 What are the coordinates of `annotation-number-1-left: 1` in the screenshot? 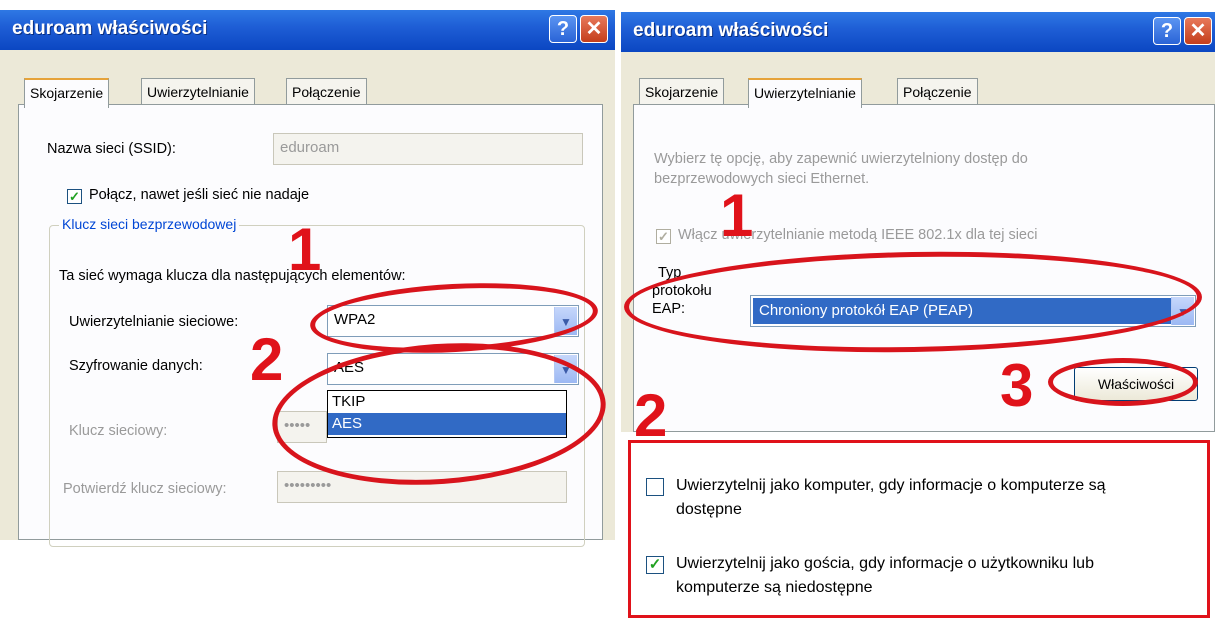 It's located at (305, 249).